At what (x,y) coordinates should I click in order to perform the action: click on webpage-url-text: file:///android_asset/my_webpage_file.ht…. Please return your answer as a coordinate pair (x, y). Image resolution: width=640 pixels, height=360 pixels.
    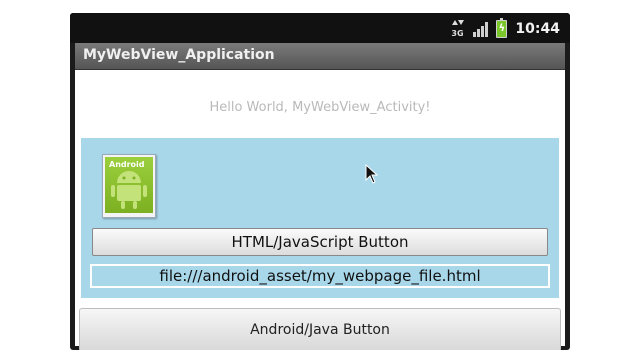
    Looking at the image, I should click on (320, 276).